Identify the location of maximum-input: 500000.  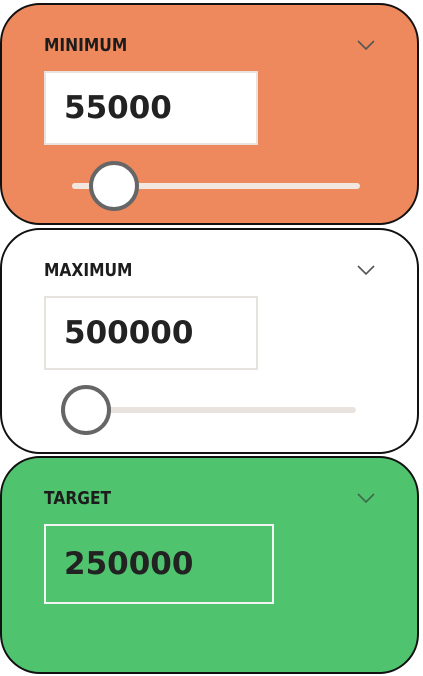
(151, 333).